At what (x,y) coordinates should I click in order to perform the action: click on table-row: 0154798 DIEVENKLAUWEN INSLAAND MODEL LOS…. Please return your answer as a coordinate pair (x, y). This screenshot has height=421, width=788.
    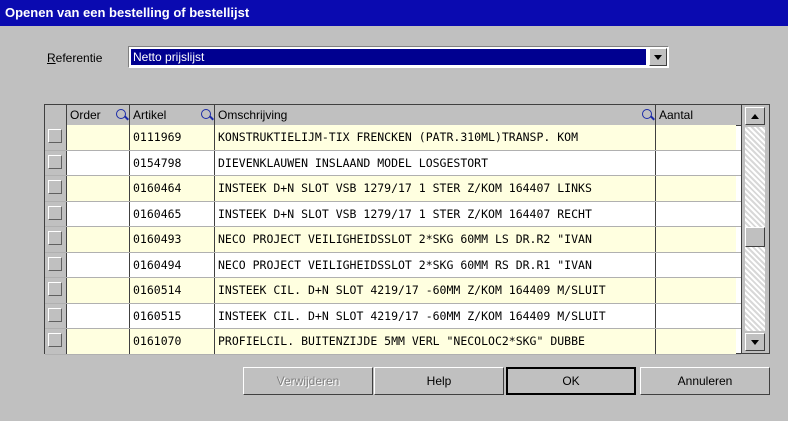
    Looking at the image, I should click on (393, 163).